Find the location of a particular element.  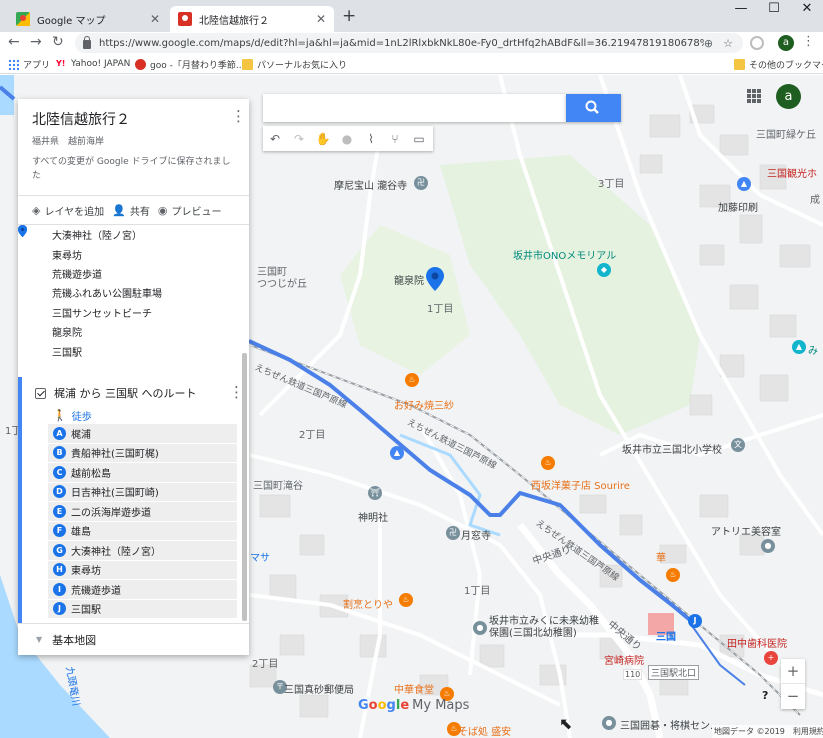

community-icon: ● is located at coordinates (609, 723).